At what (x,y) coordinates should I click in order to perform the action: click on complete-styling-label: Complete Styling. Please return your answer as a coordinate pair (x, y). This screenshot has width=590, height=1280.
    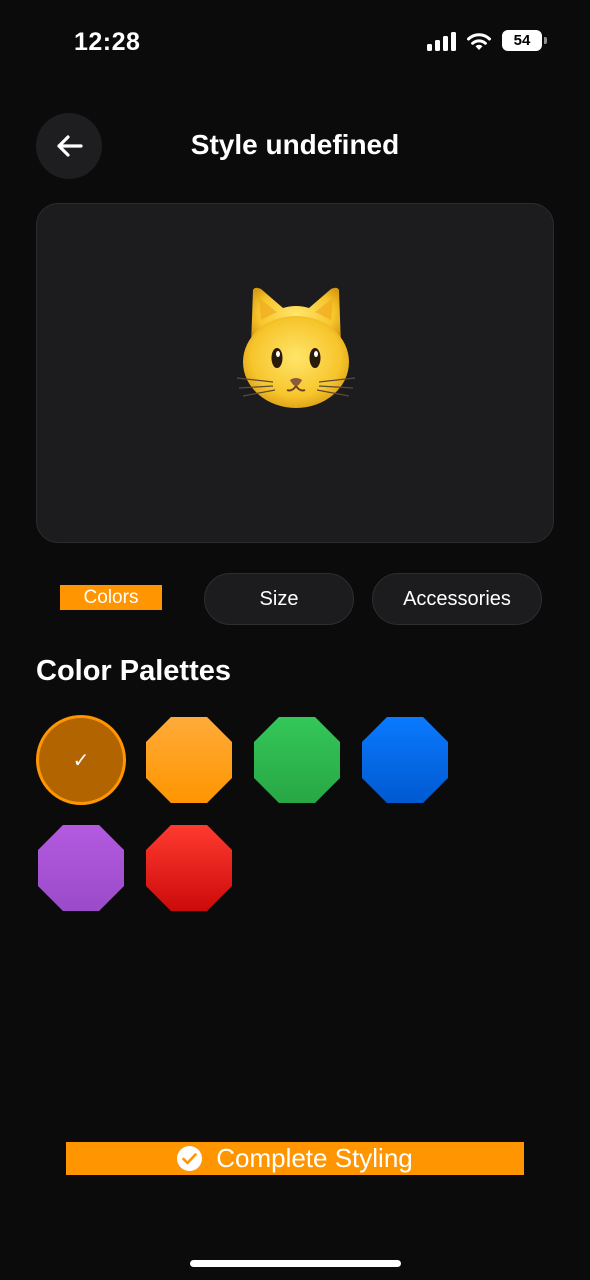
    Looking at the image, I should click on (314, 1158).